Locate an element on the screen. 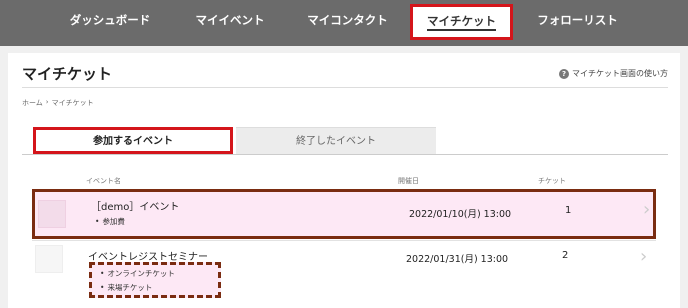 The height and width of the screenshot is (308, 688). nav-item-label: マイコンタクト is located at coordinates (347, 20).